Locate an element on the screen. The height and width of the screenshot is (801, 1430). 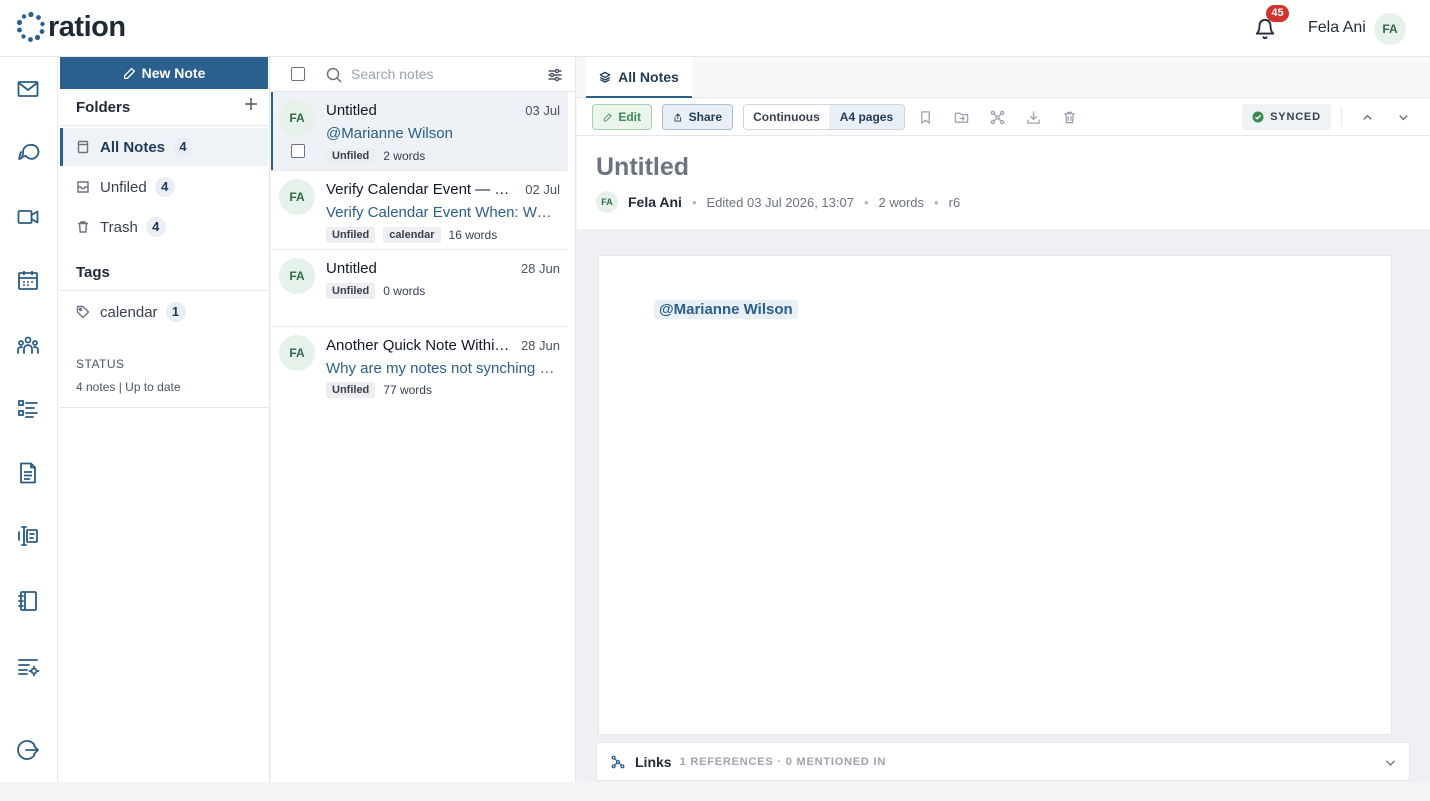
folder-label: All Notes is located at coordinates (133, 147).